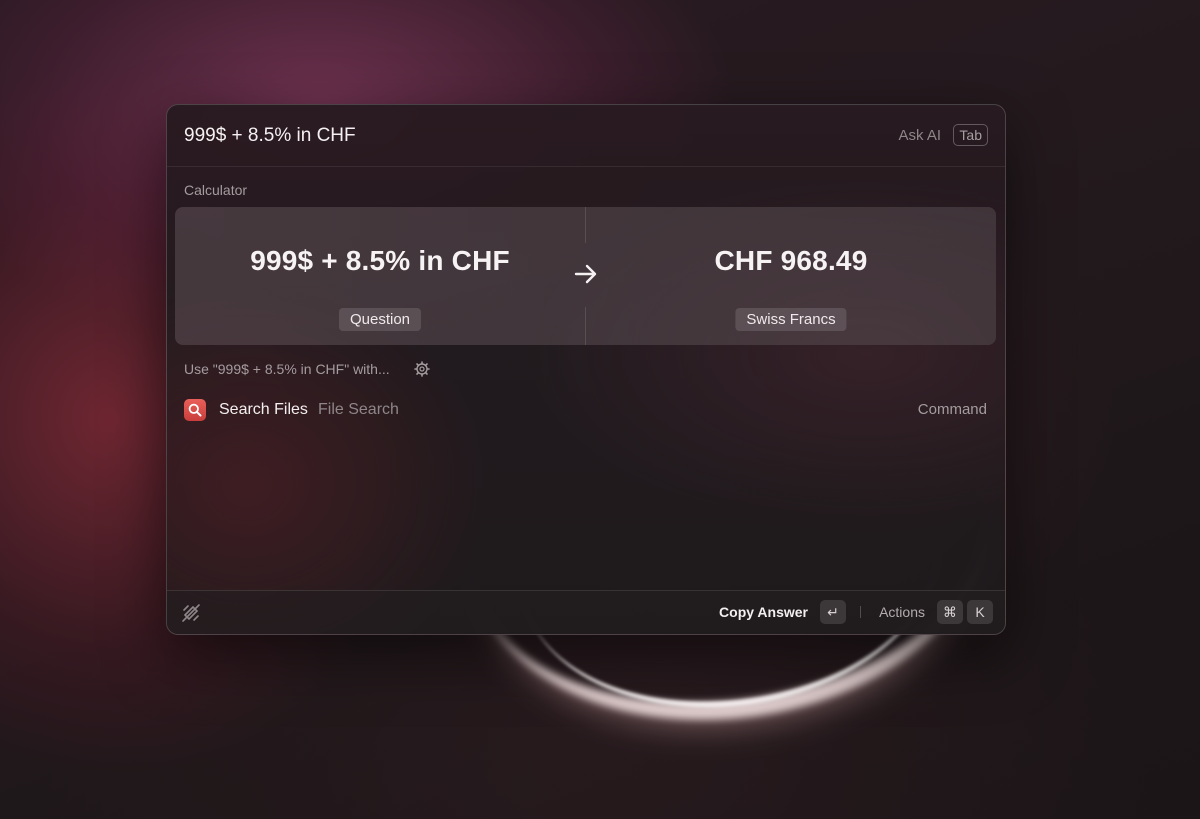 The width and height of the screenshot is (1200, 819). Describe the element at coordinates (860, 612) in the screenshot. I see `footer-divider` at that location.